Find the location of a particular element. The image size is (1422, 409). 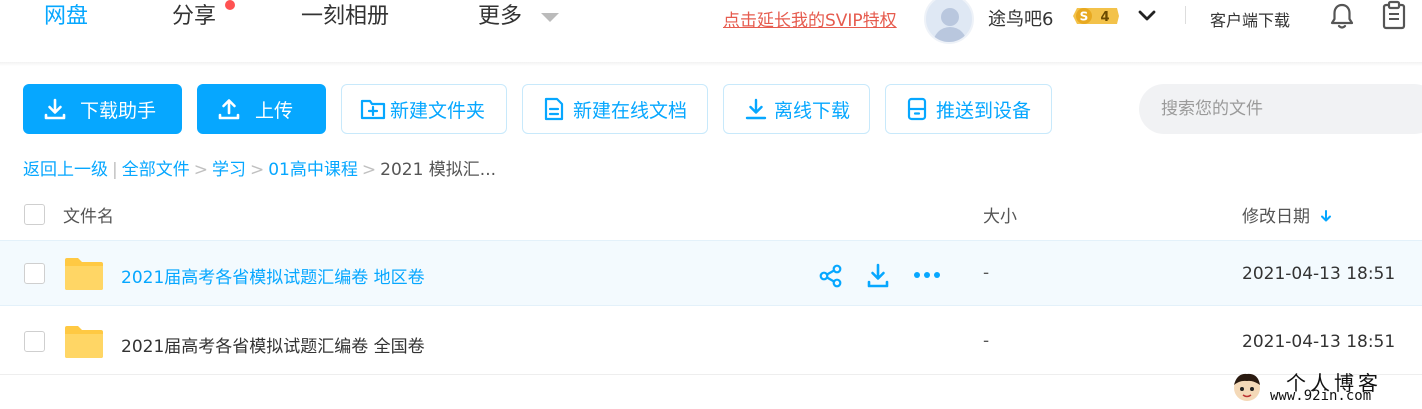

download-helper-button: 下载助手 is located at coordinates (102, 109).